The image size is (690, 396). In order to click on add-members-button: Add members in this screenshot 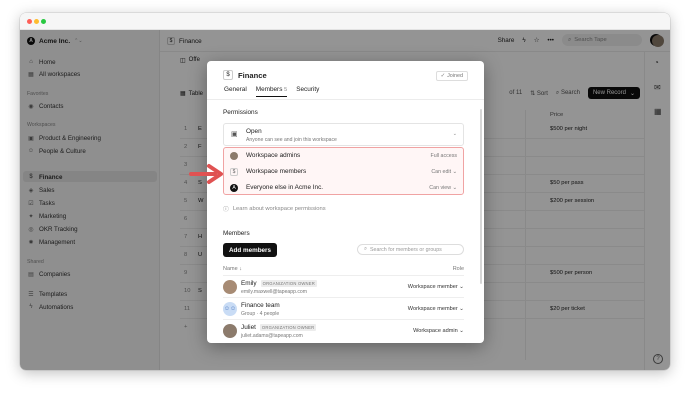, I will do `click(250, 250)`.